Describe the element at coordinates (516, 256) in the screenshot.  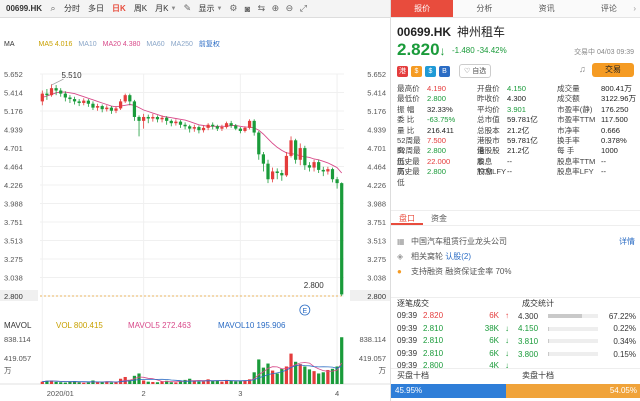
I see `warrant-row: ◈ 相关窝轮 认股(2)` at that location.